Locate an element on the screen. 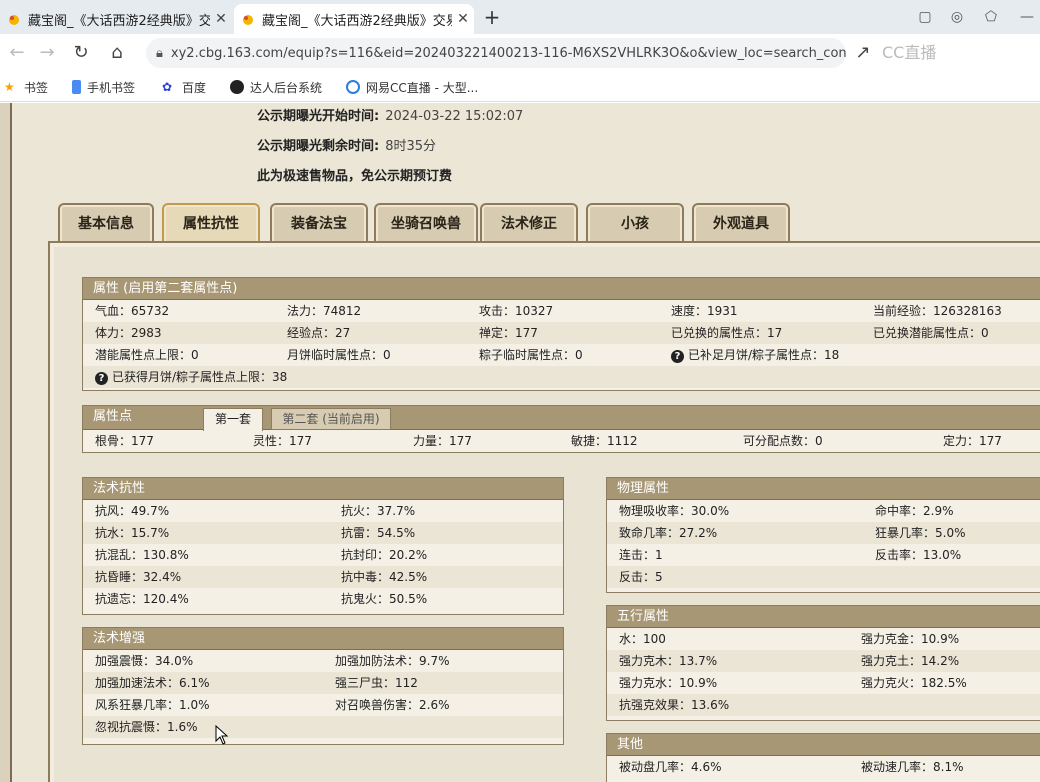  share-icon: ↗ is located at coordinates (863, 53).